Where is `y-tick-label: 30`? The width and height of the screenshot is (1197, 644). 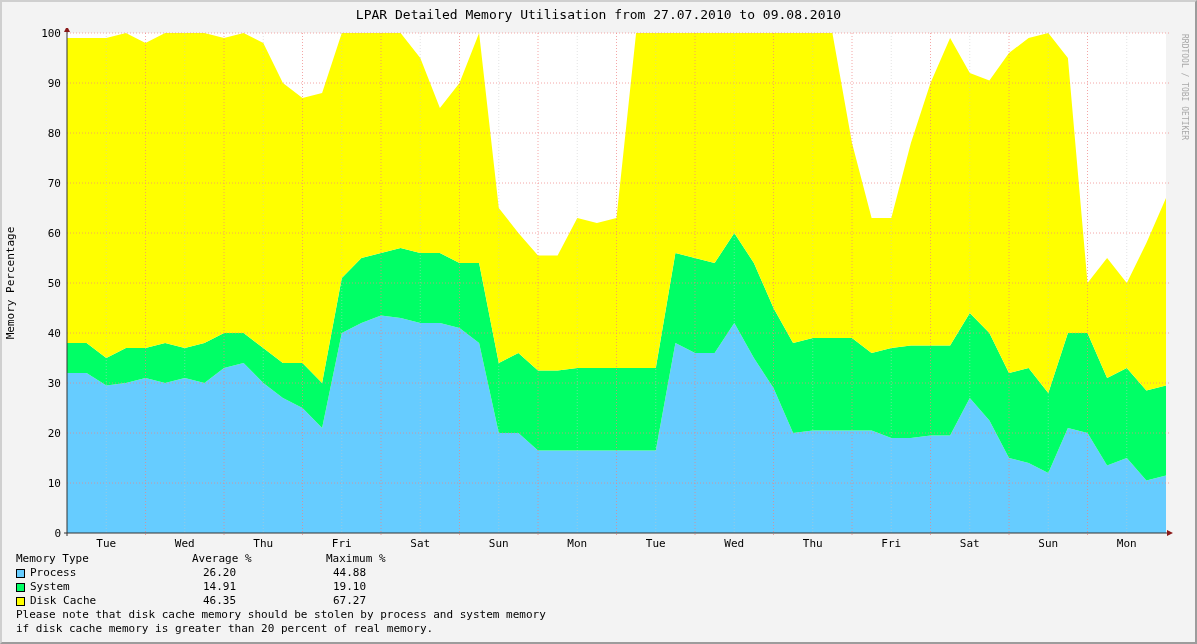 y-tick-label: 30 is located at coordinates (54, 383).